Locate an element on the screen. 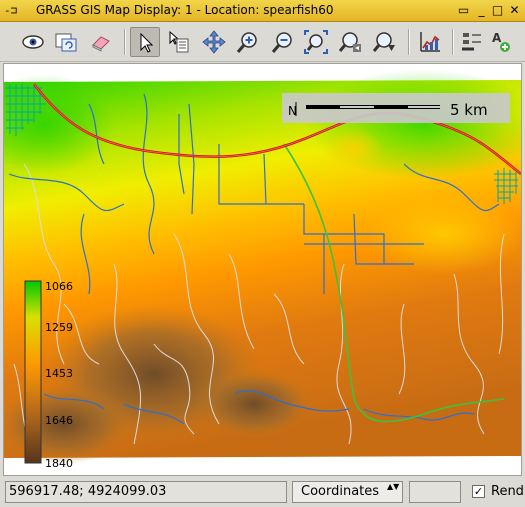 This screenshot has width=525, height=507. statusbar-mode-select: Coordinates ▲▼ is located at coordinates (347, 492).